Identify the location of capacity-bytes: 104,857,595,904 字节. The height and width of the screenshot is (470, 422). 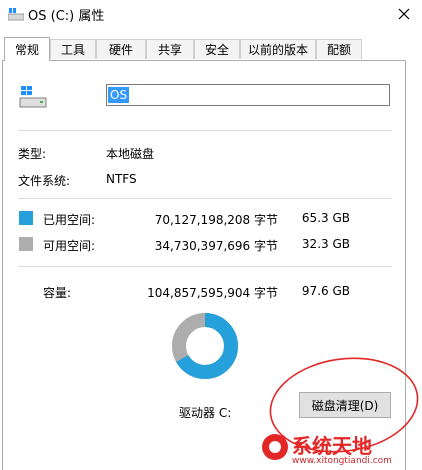
(212, 293).